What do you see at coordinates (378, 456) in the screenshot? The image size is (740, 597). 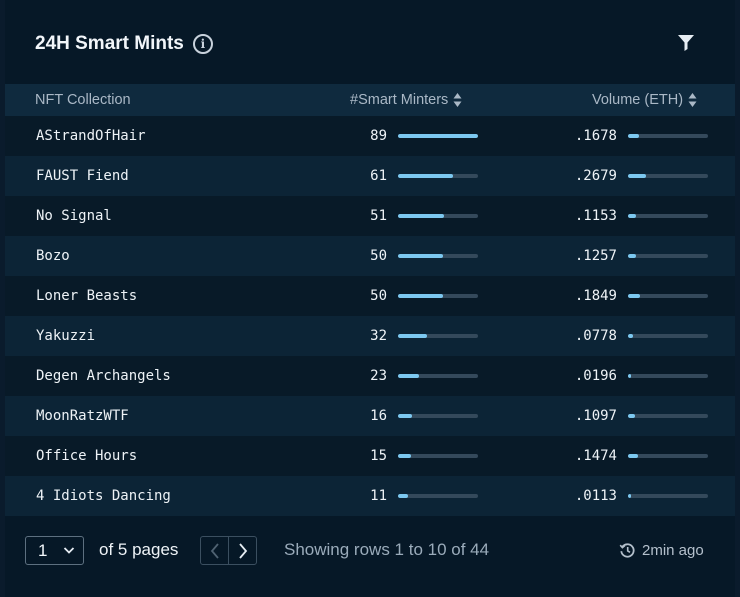 I see `smart-minters-count: 15` at bounding box center [378, 456].